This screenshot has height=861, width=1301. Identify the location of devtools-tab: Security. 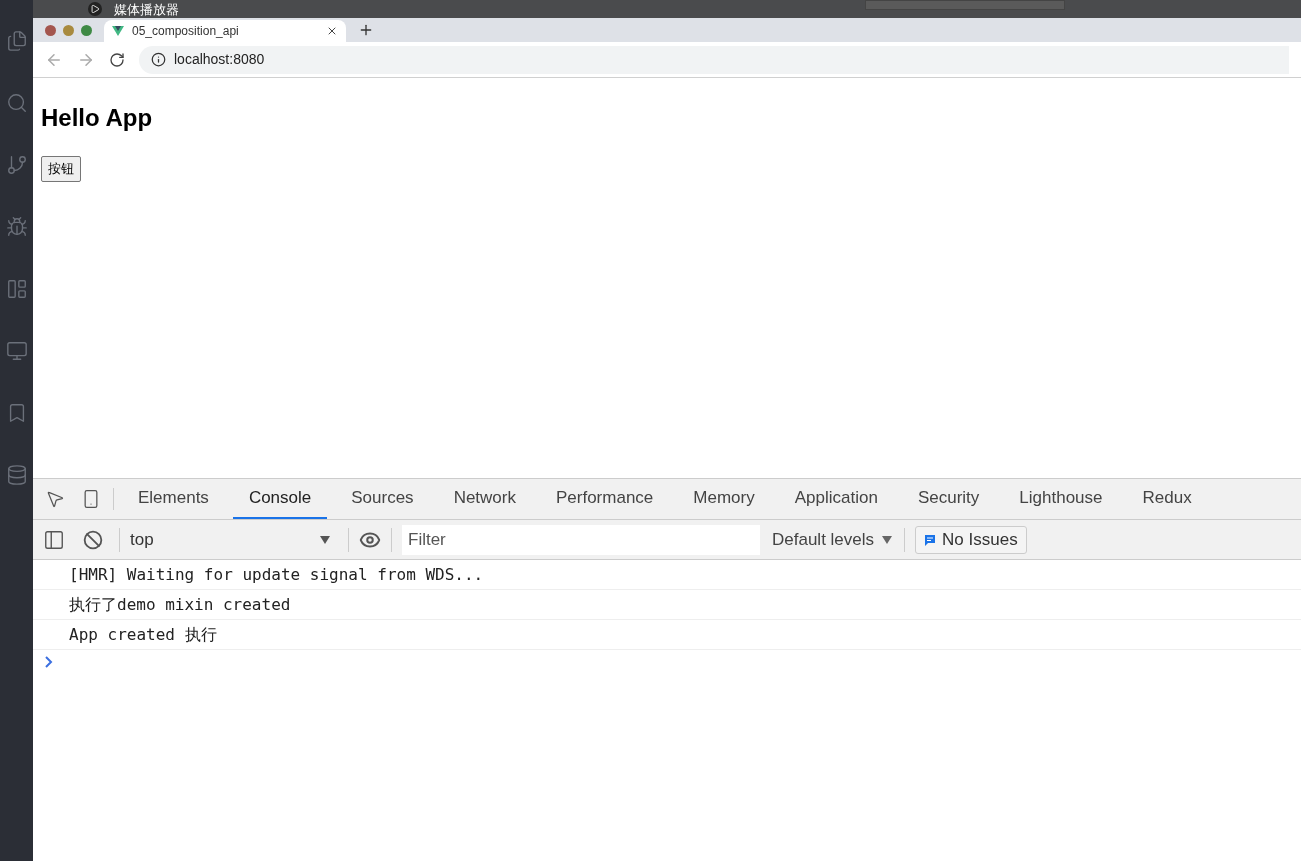
(948, 499).